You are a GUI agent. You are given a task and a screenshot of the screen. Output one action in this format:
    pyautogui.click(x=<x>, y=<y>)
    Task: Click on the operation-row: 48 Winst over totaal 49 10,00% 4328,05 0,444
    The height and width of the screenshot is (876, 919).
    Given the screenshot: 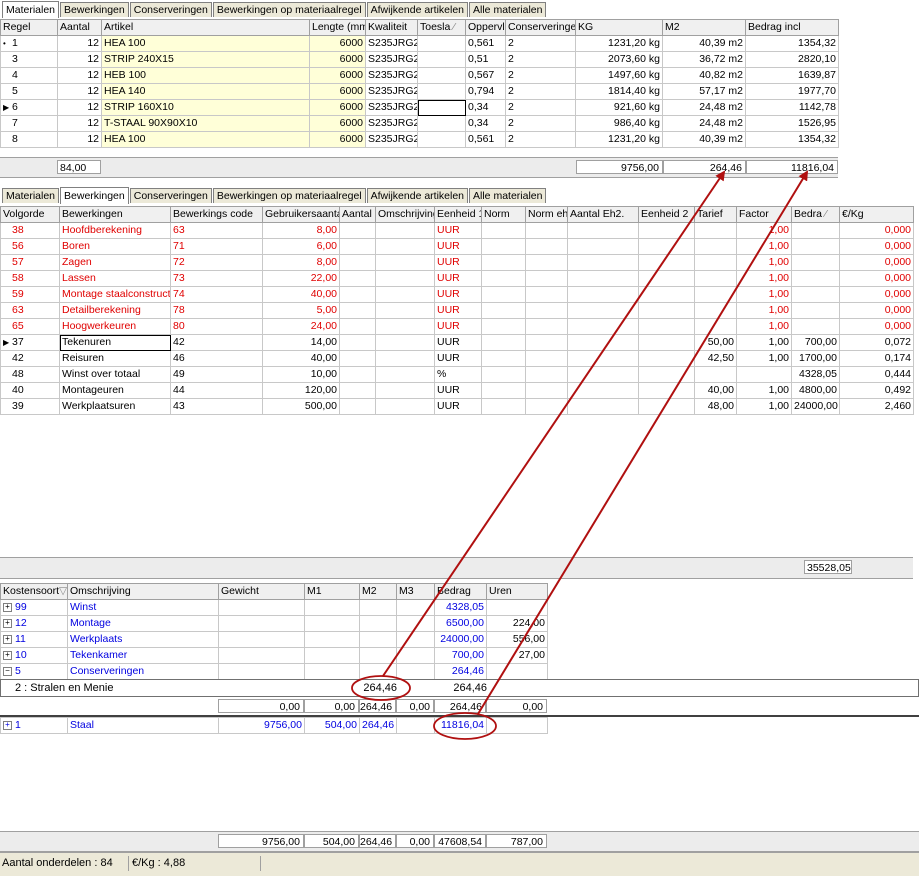 What is the action you would take?
    pyautogui.click(x=457, y=374)
    